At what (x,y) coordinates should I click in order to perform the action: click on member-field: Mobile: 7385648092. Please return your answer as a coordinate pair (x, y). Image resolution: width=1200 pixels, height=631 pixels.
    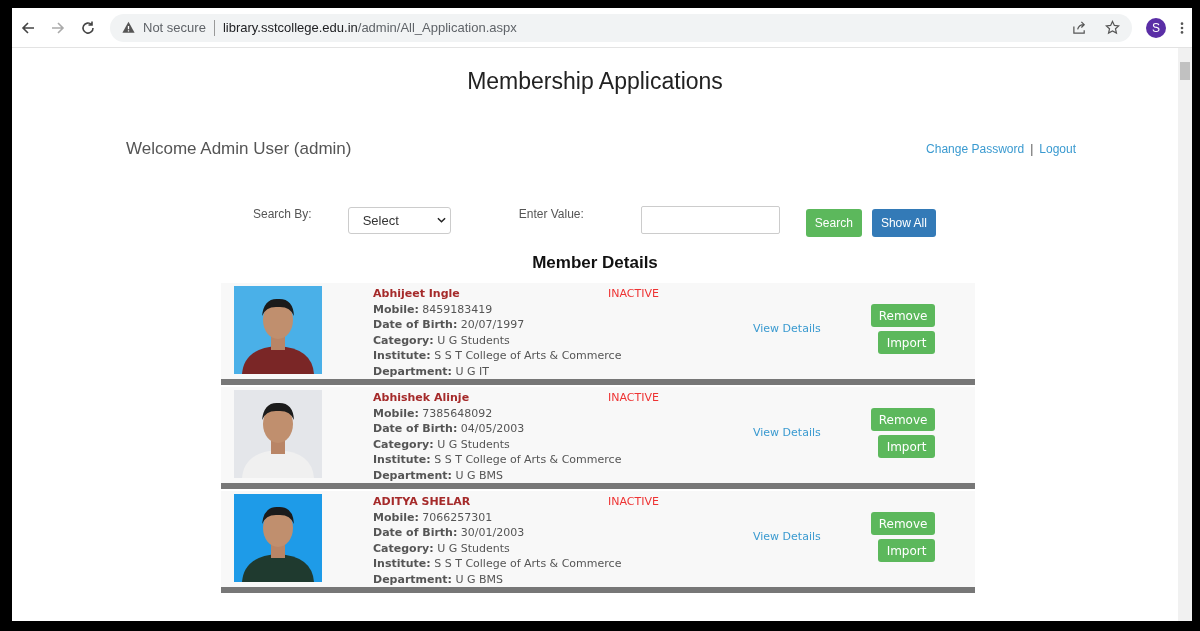
    Looking at the image, I should click on (540, 413).